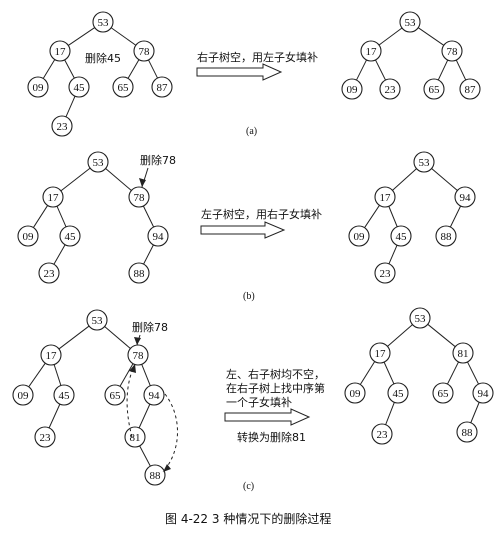 Image resolution: width=503 pixels, height=533 pixels. What do you see at coordinates (158, 160) in the screenshot?
I see `panel-b-delete-note: 删除78` at bounding box center [158, 160].